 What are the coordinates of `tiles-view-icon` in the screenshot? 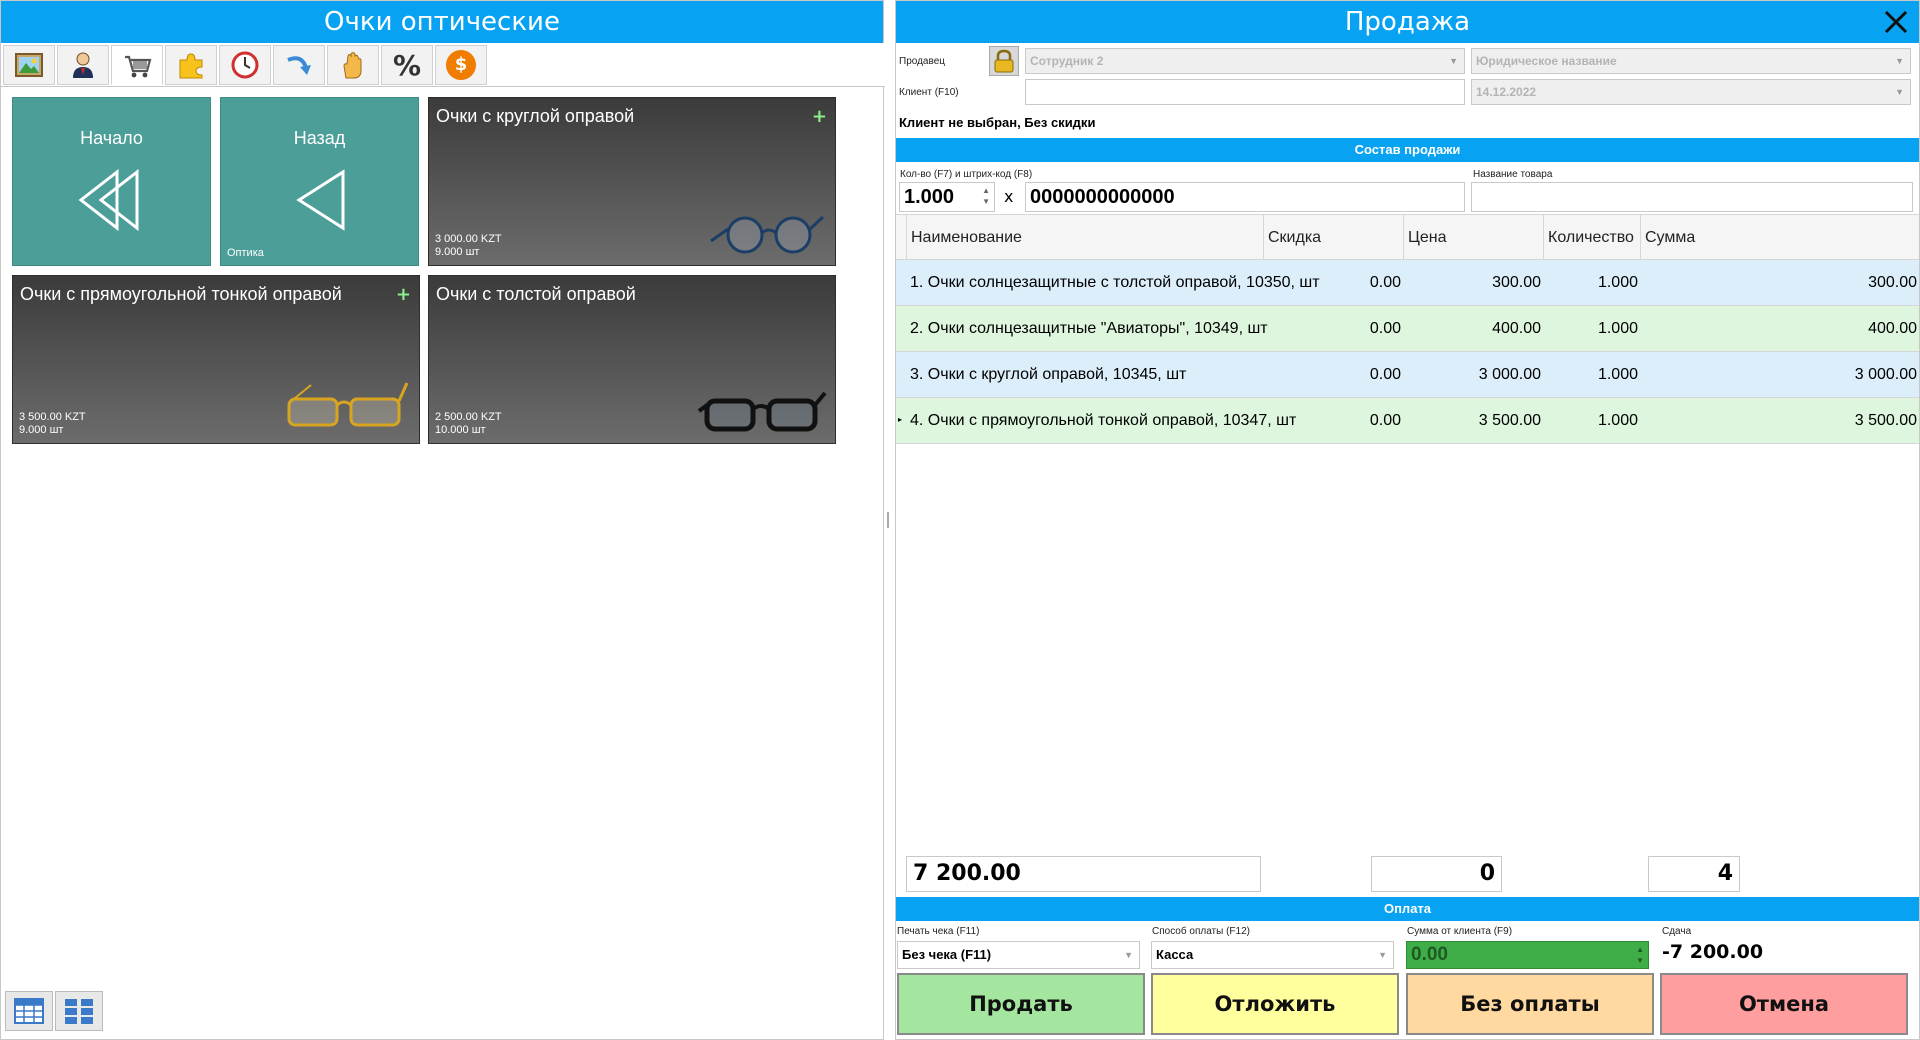 It's located at (79, 1011).